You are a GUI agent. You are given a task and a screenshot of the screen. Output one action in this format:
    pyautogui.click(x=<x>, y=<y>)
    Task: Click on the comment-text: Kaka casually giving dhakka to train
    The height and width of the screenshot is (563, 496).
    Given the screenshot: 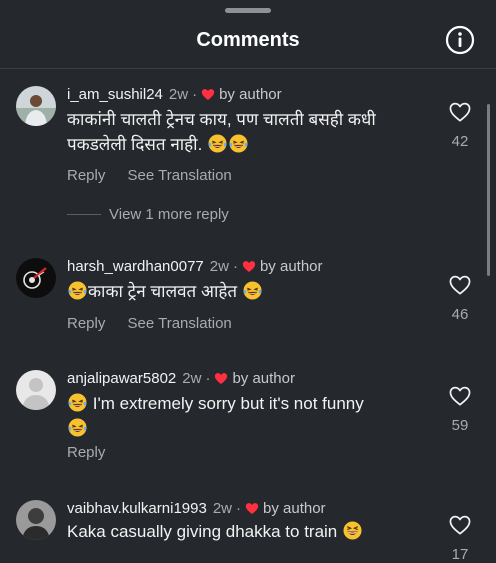 What is the action you would take?
    pyautogui.click(x=252, y=531)
    